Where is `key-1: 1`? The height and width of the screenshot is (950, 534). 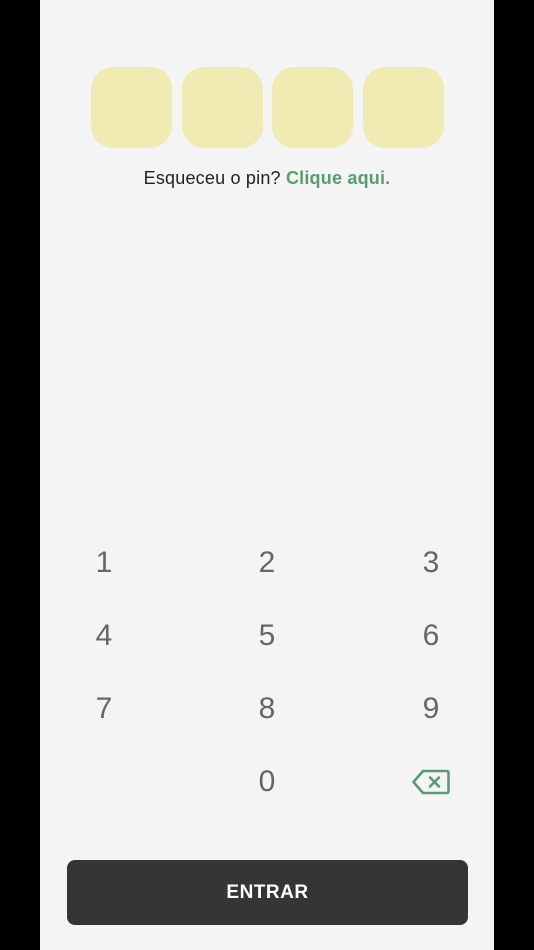
key-1: 1 is located at coordinates (104, 563).